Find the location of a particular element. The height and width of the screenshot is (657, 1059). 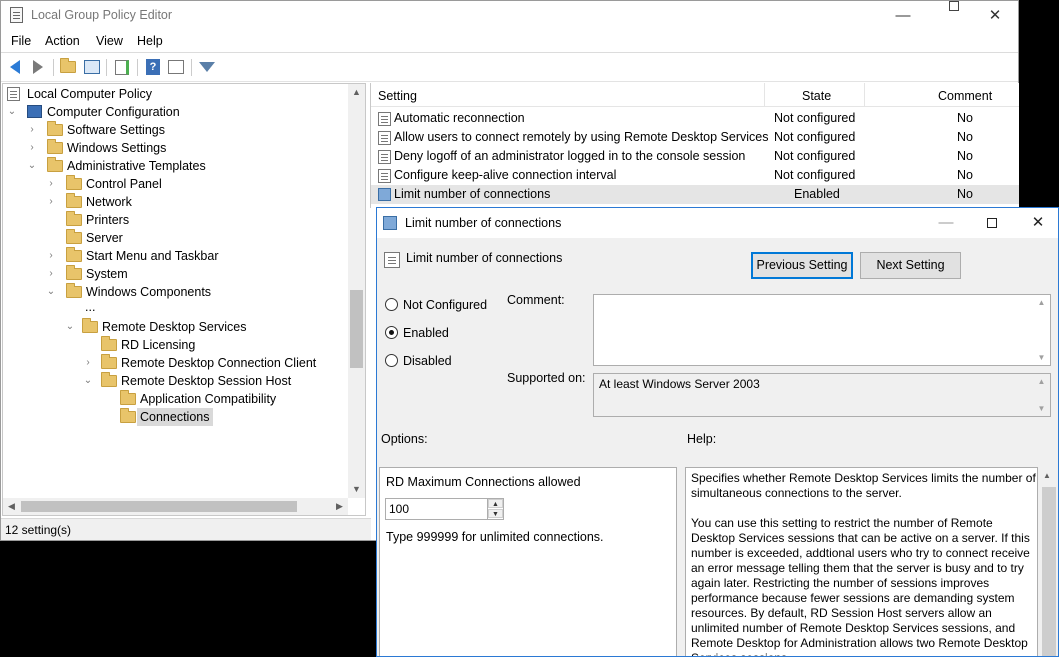

tree-horizontal-scrollbar: ◀ ▶ is located at coordinates (175, 506).